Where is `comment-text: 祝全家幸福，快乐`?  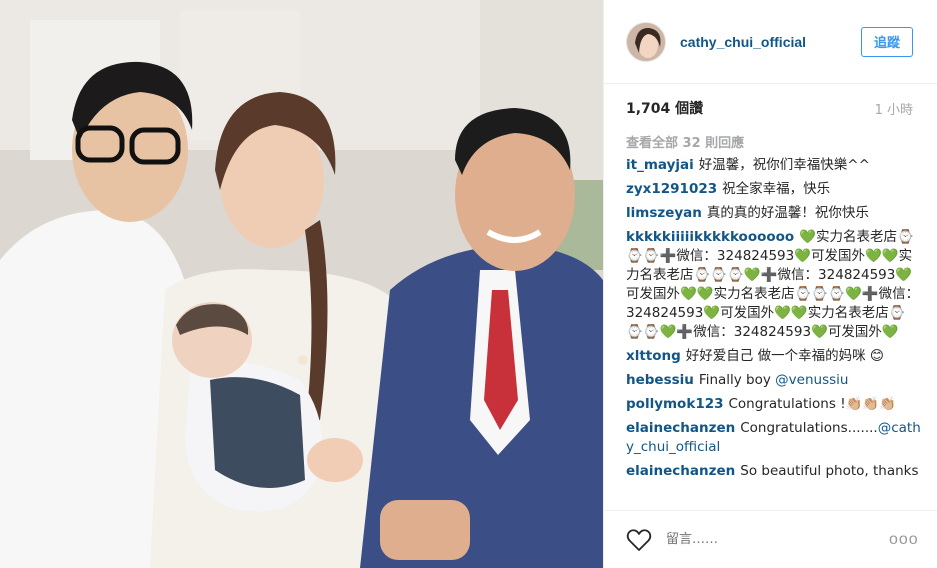
comment-text: 祝全家幸福，快乐 is located at coordinates (776, 189).